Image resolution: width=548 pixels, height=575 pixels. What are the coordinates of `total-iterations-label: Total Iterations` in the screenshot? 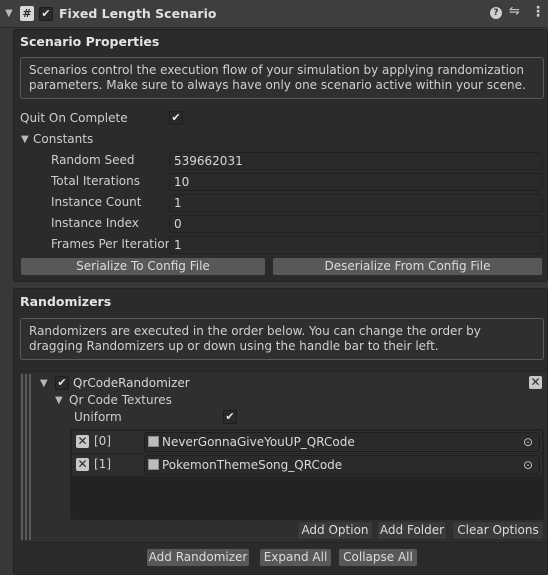 It's located at (95, 181).